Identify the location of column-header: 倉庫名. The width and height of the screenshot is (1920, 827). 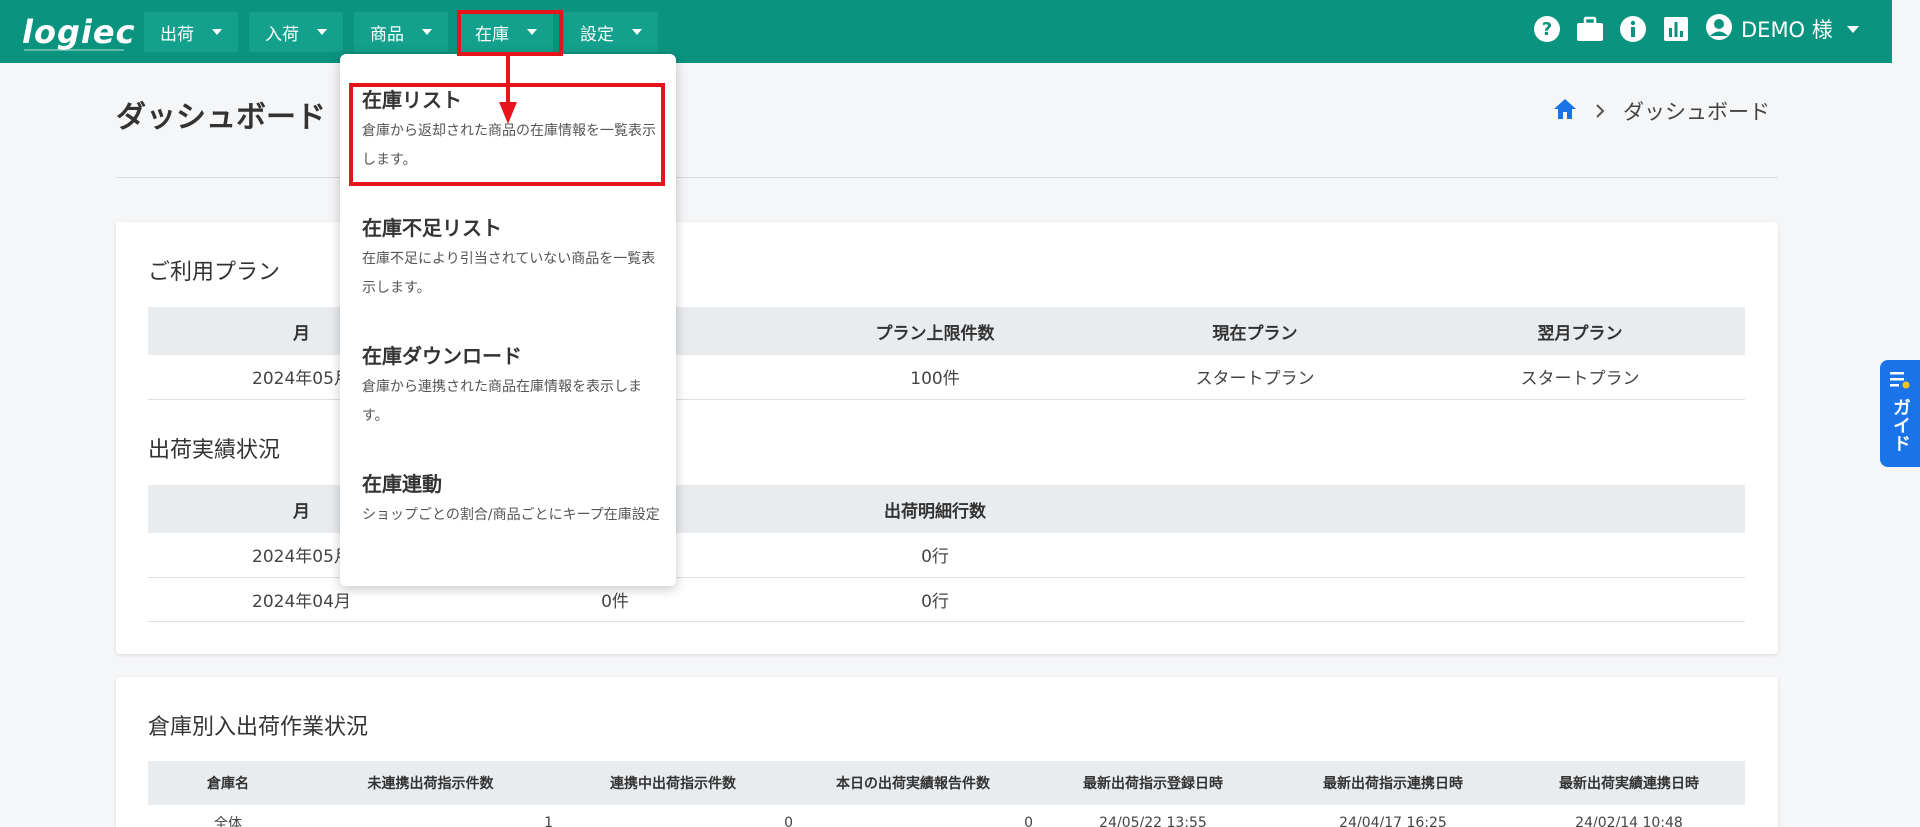
(228, 783).